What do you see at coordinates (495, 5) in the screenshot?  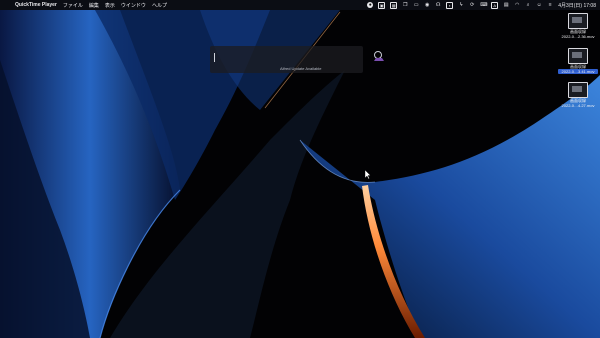 I see `input-source-icon: A` at bounding box center [495, 5].